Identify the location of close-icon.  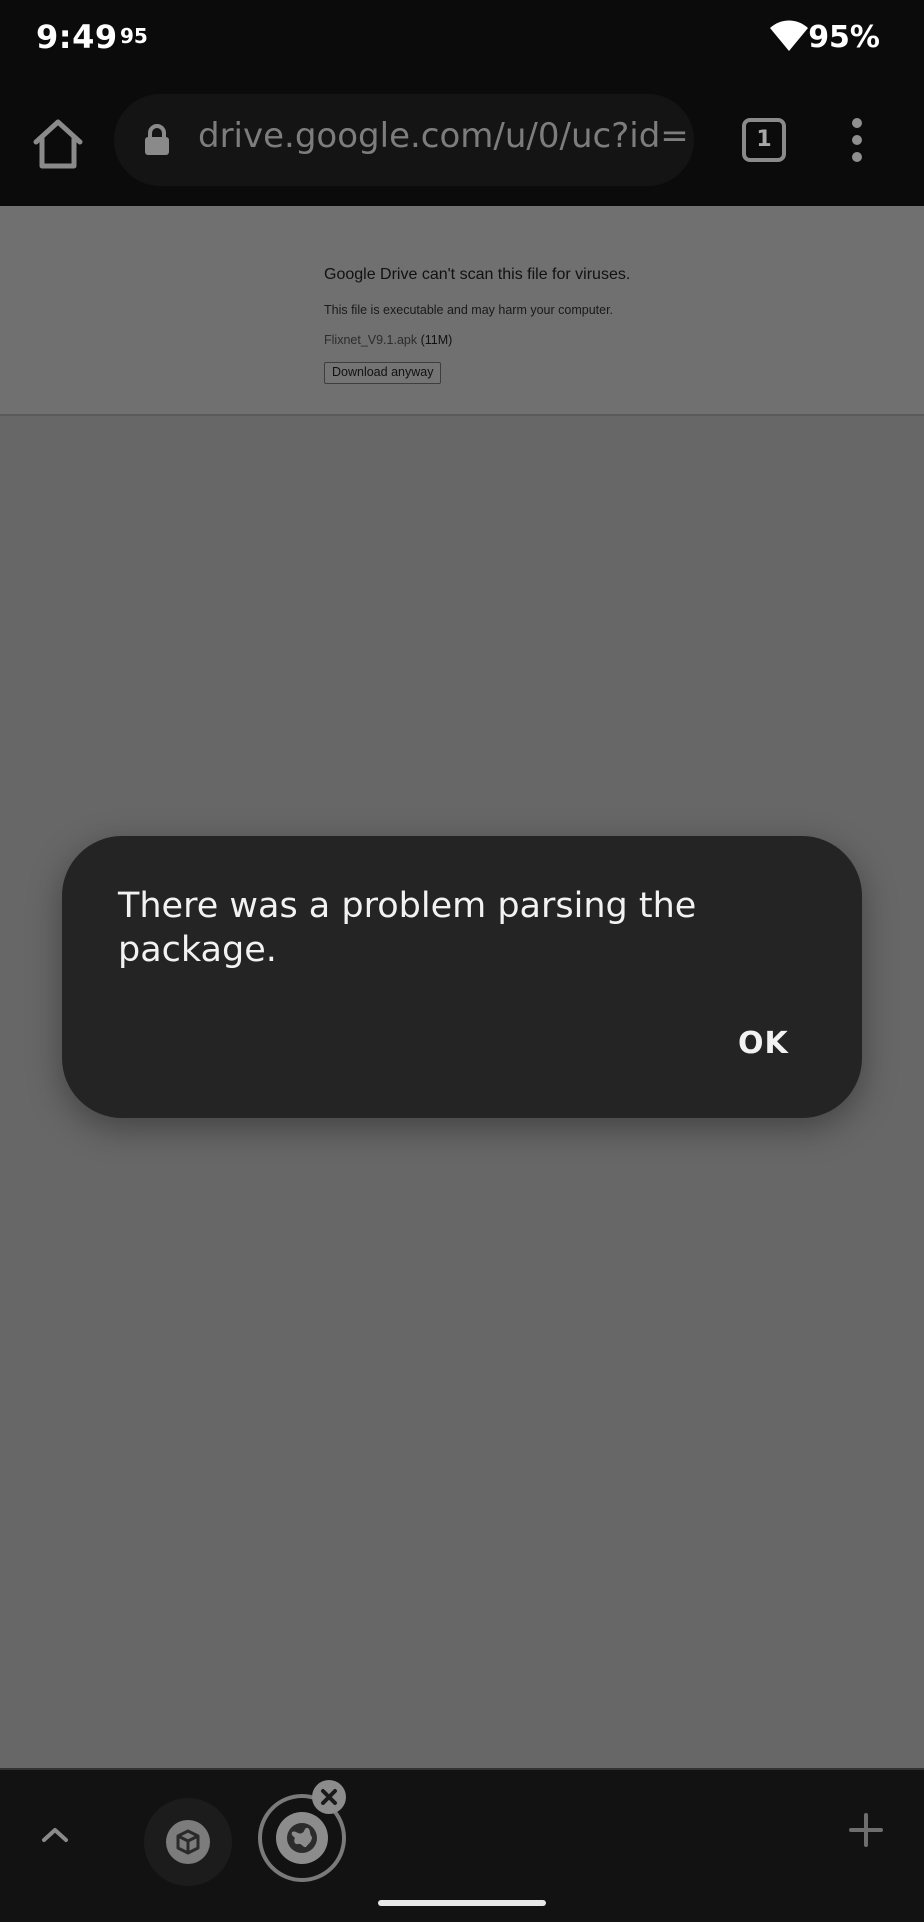
(329, 1797).